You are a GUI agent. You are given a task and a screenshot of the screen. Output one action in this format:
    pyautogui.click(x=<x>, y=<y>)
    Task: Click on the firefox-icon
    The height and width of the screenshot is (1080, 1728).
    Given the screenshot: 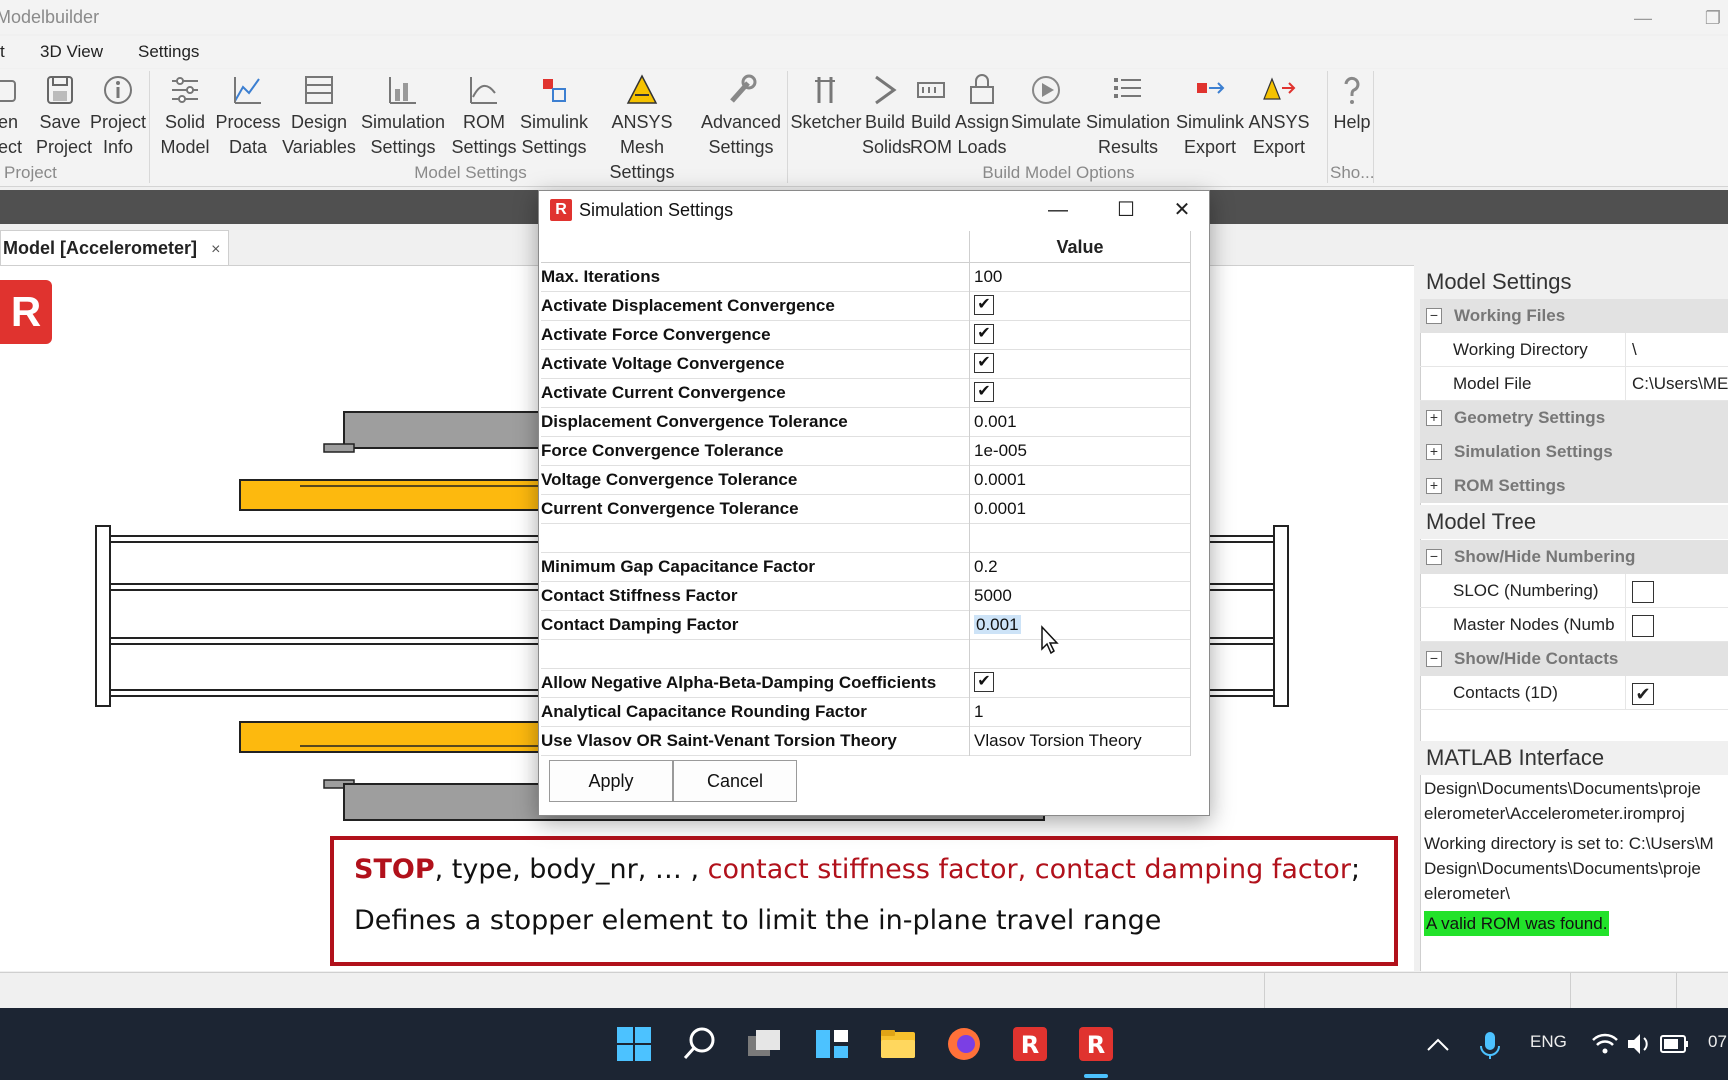 What is the action you would take?
    pyautogui.click(x=964, y=1044)
    